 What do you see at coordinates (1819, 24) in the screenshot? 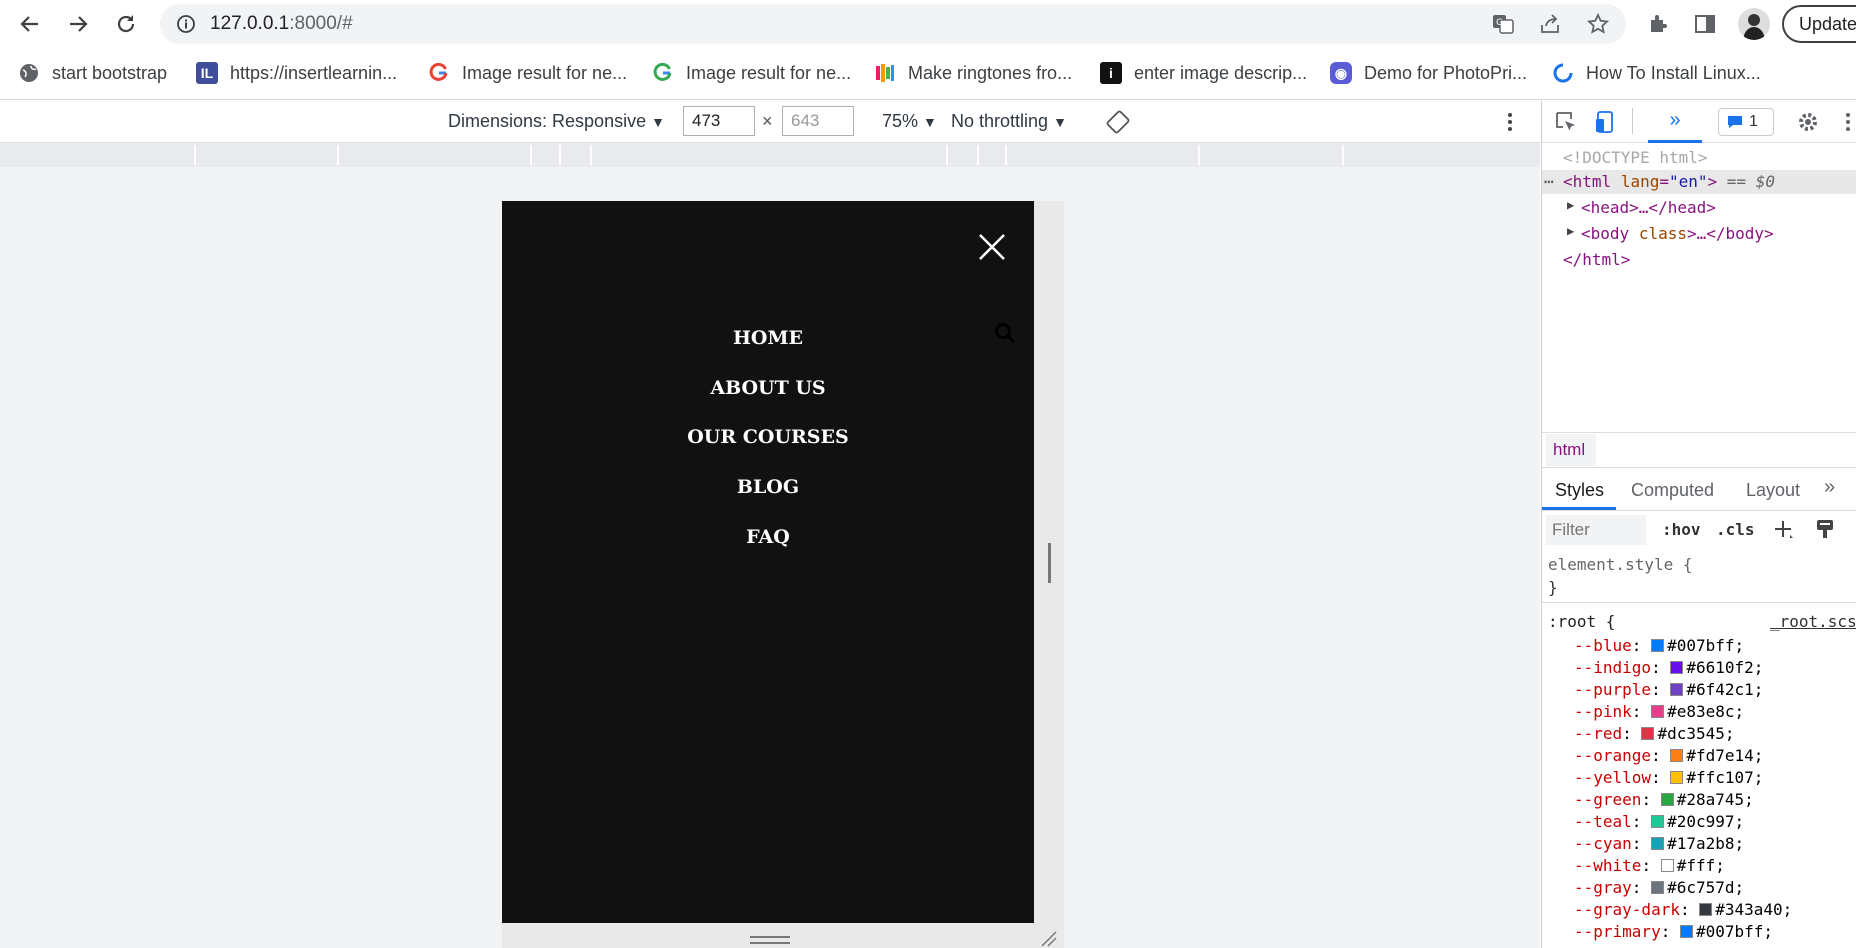
I see `update-button: Update` at bounding box center [1819, 24].